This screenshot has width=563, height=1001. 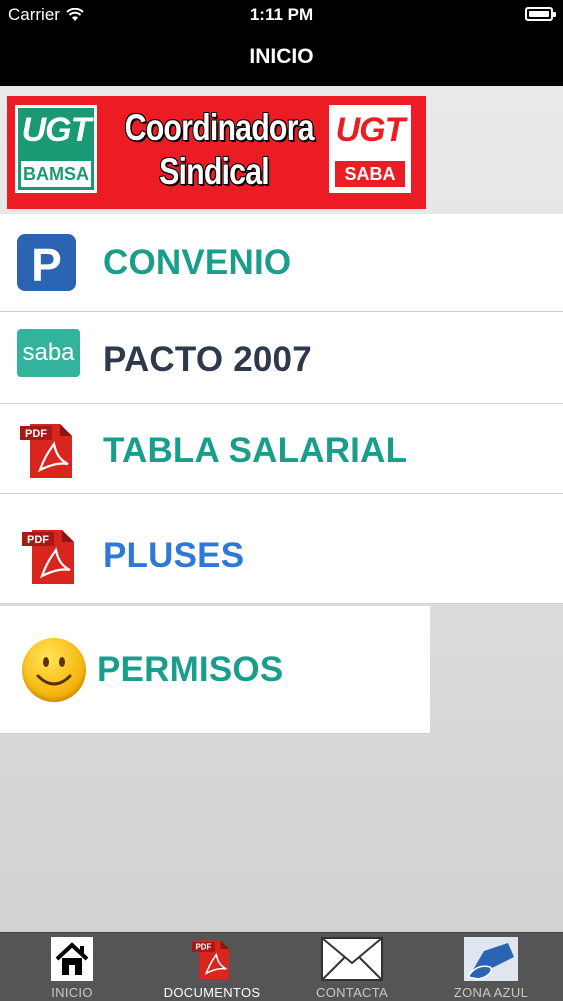 What do you see at coordinates (174, 555) in the screenshot?
I see `menu-item-label: PLUSES` at bounding box center [174, 555].